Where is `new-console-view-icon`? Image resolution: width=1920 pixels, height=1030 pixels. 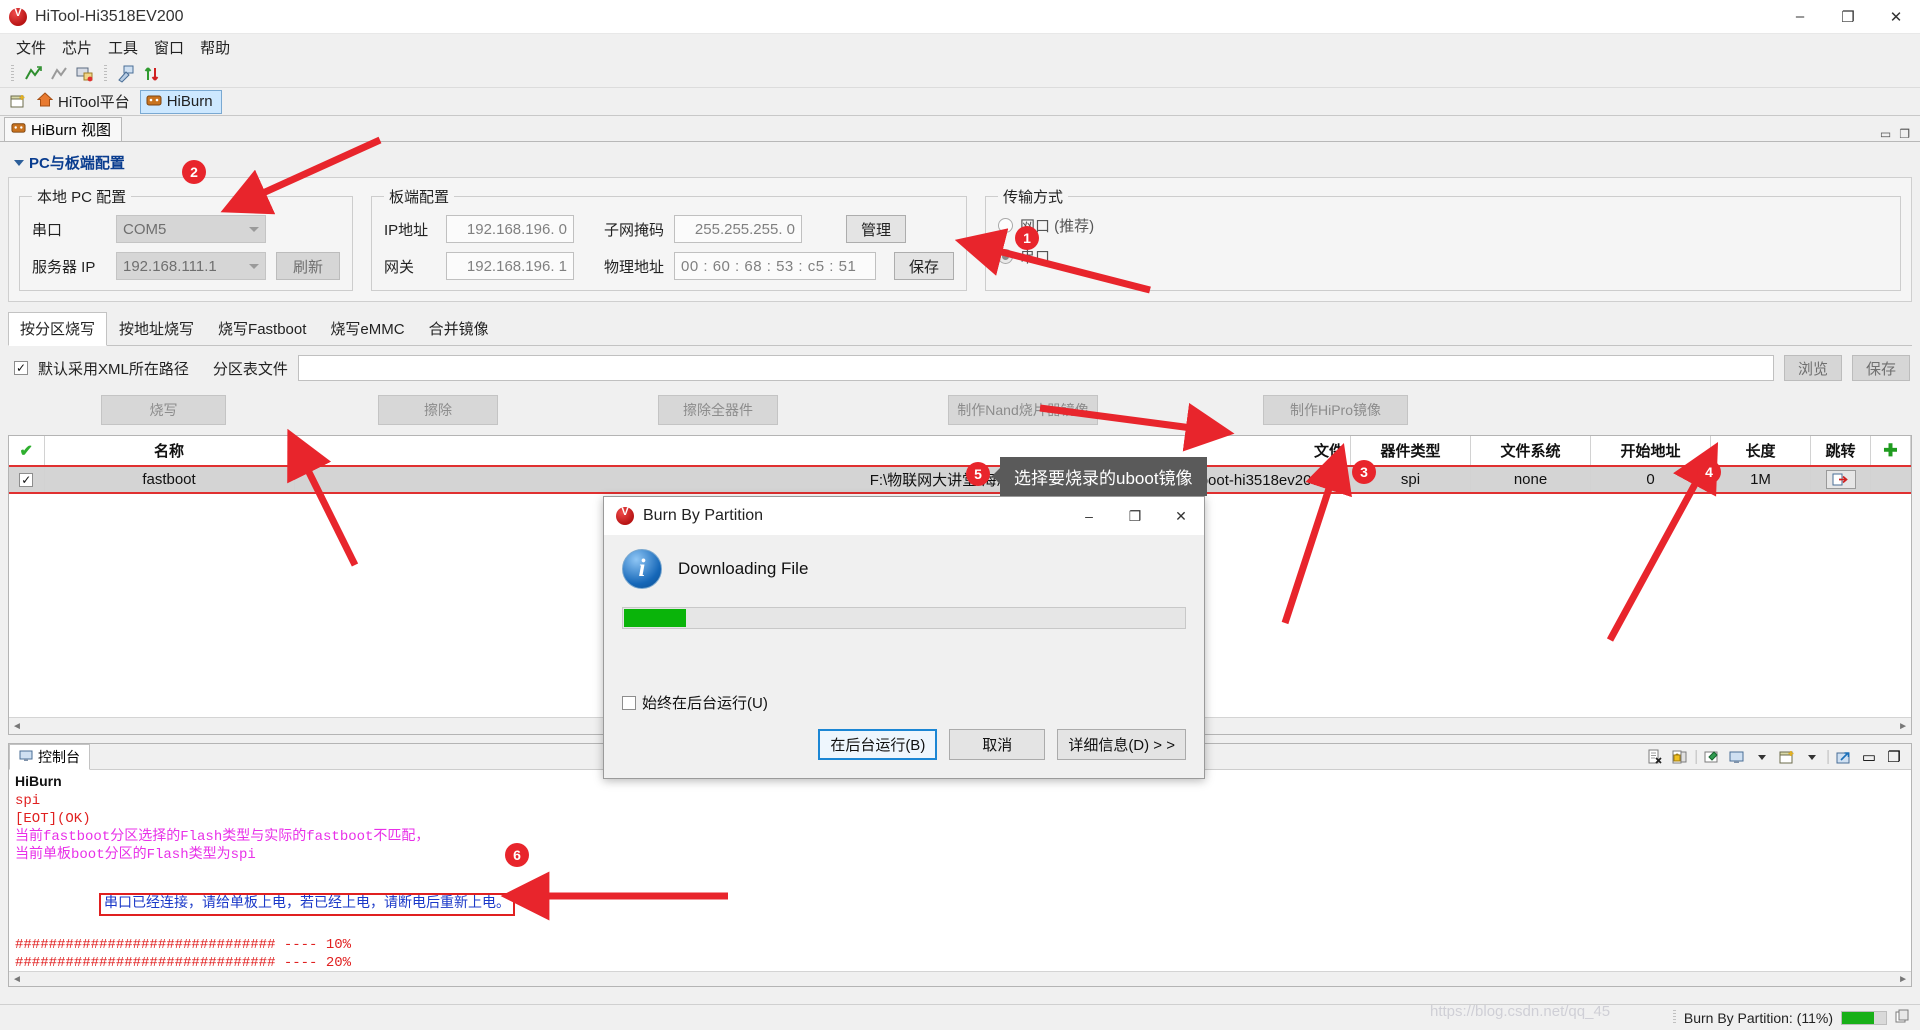
new-console-view-icon is located at coordinates (1844, 757).